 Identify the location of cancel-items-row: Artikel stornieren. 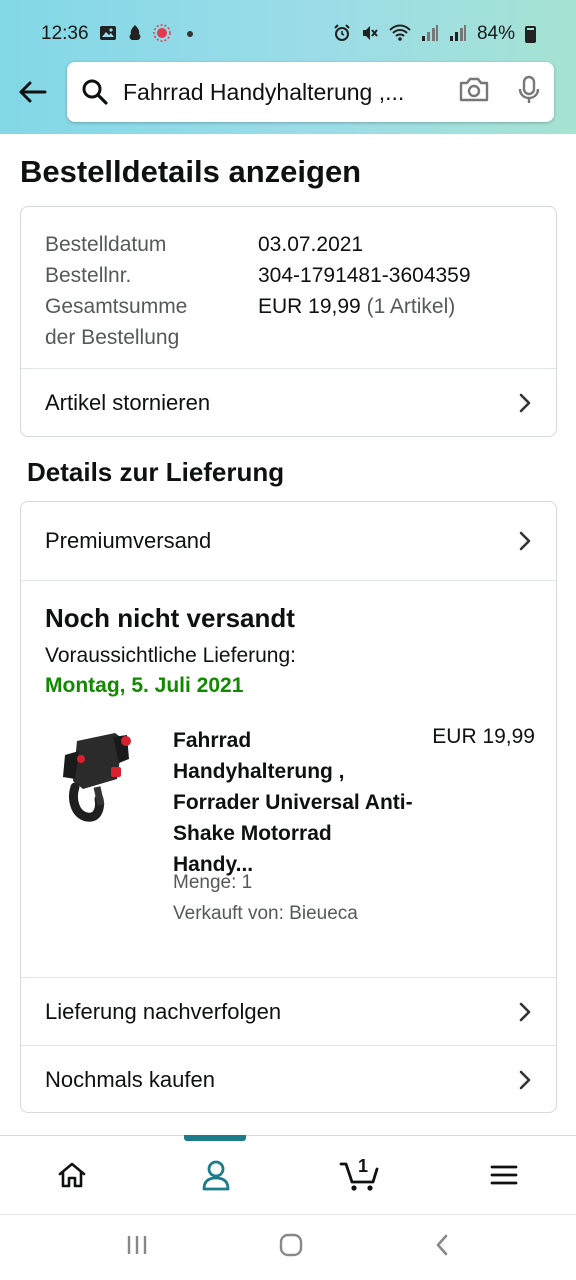
(288, 402).